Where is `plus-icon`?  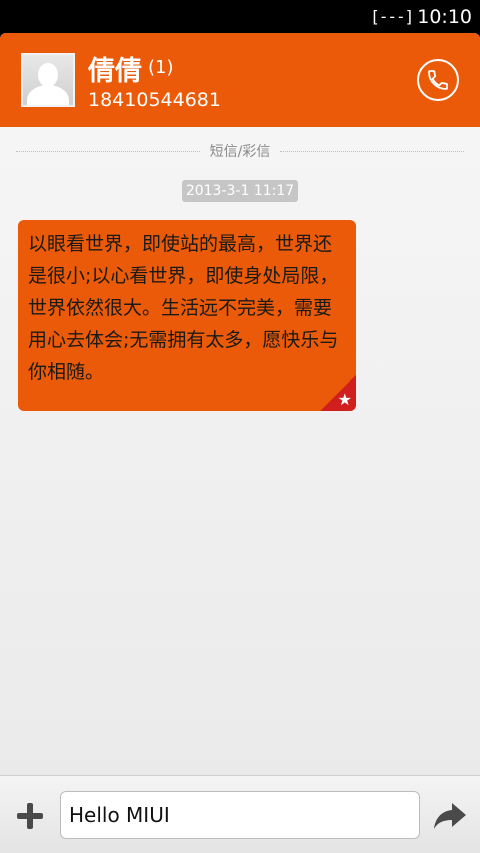 plus-icon is located at coordinates (30, 816).